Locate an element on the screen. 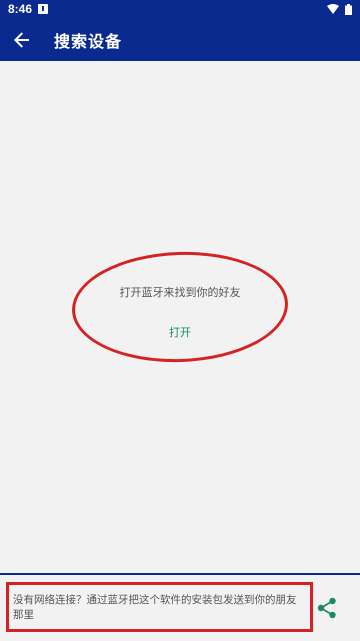  status-left: 8:46 is located at coordinates (28, 9).